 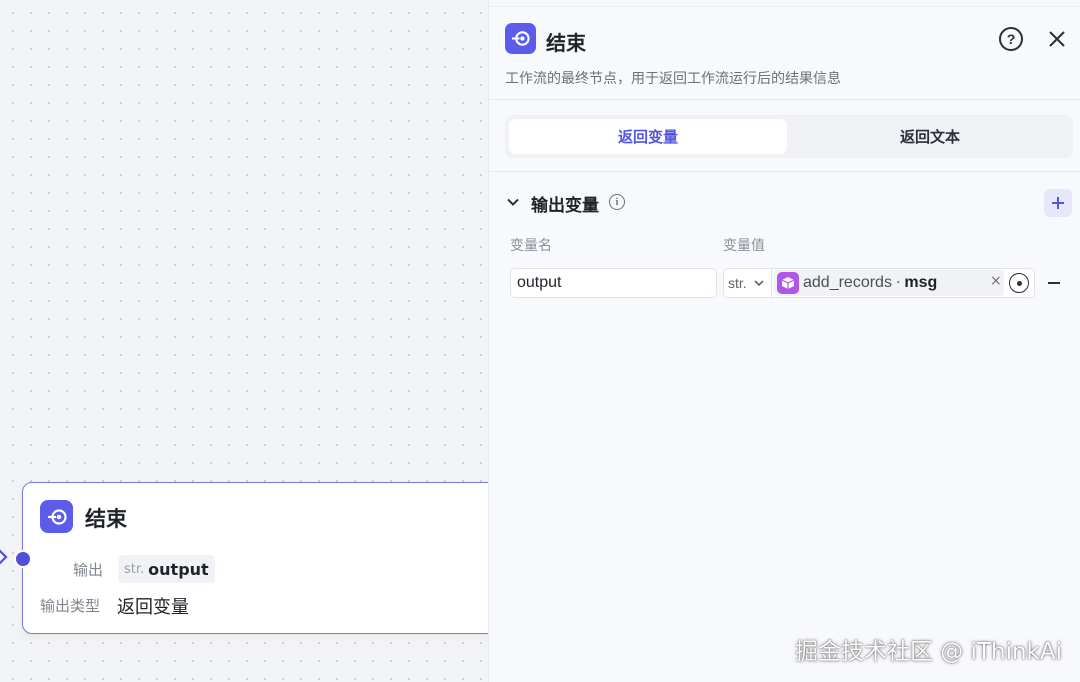 I want to click on close-icon, so click(x=1057, y=39).